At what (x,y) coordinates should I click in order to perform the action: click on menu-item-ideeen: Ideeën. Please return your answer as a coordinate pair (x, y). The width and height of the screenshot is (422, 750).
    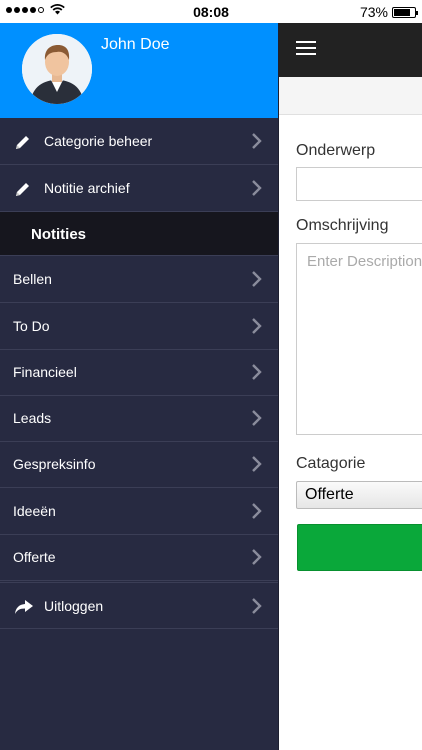
    Looking at the image, I should click on (139, 511).